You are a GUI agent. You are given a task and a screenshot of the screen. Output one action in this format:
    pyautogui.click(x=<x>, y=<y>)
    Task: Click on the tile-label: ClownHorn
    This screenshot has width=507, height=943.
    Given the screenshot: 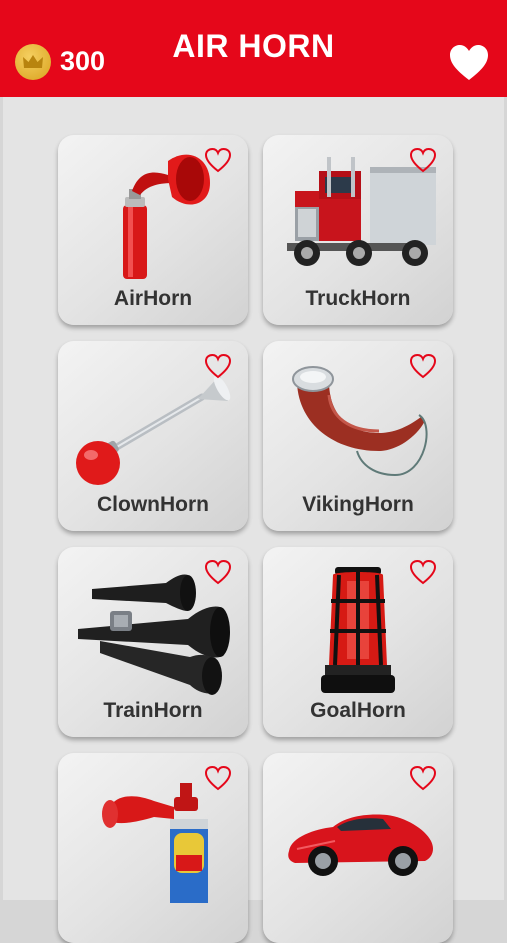 What is the action you would take?
    pyautogui.click(x=153, y=504)
    